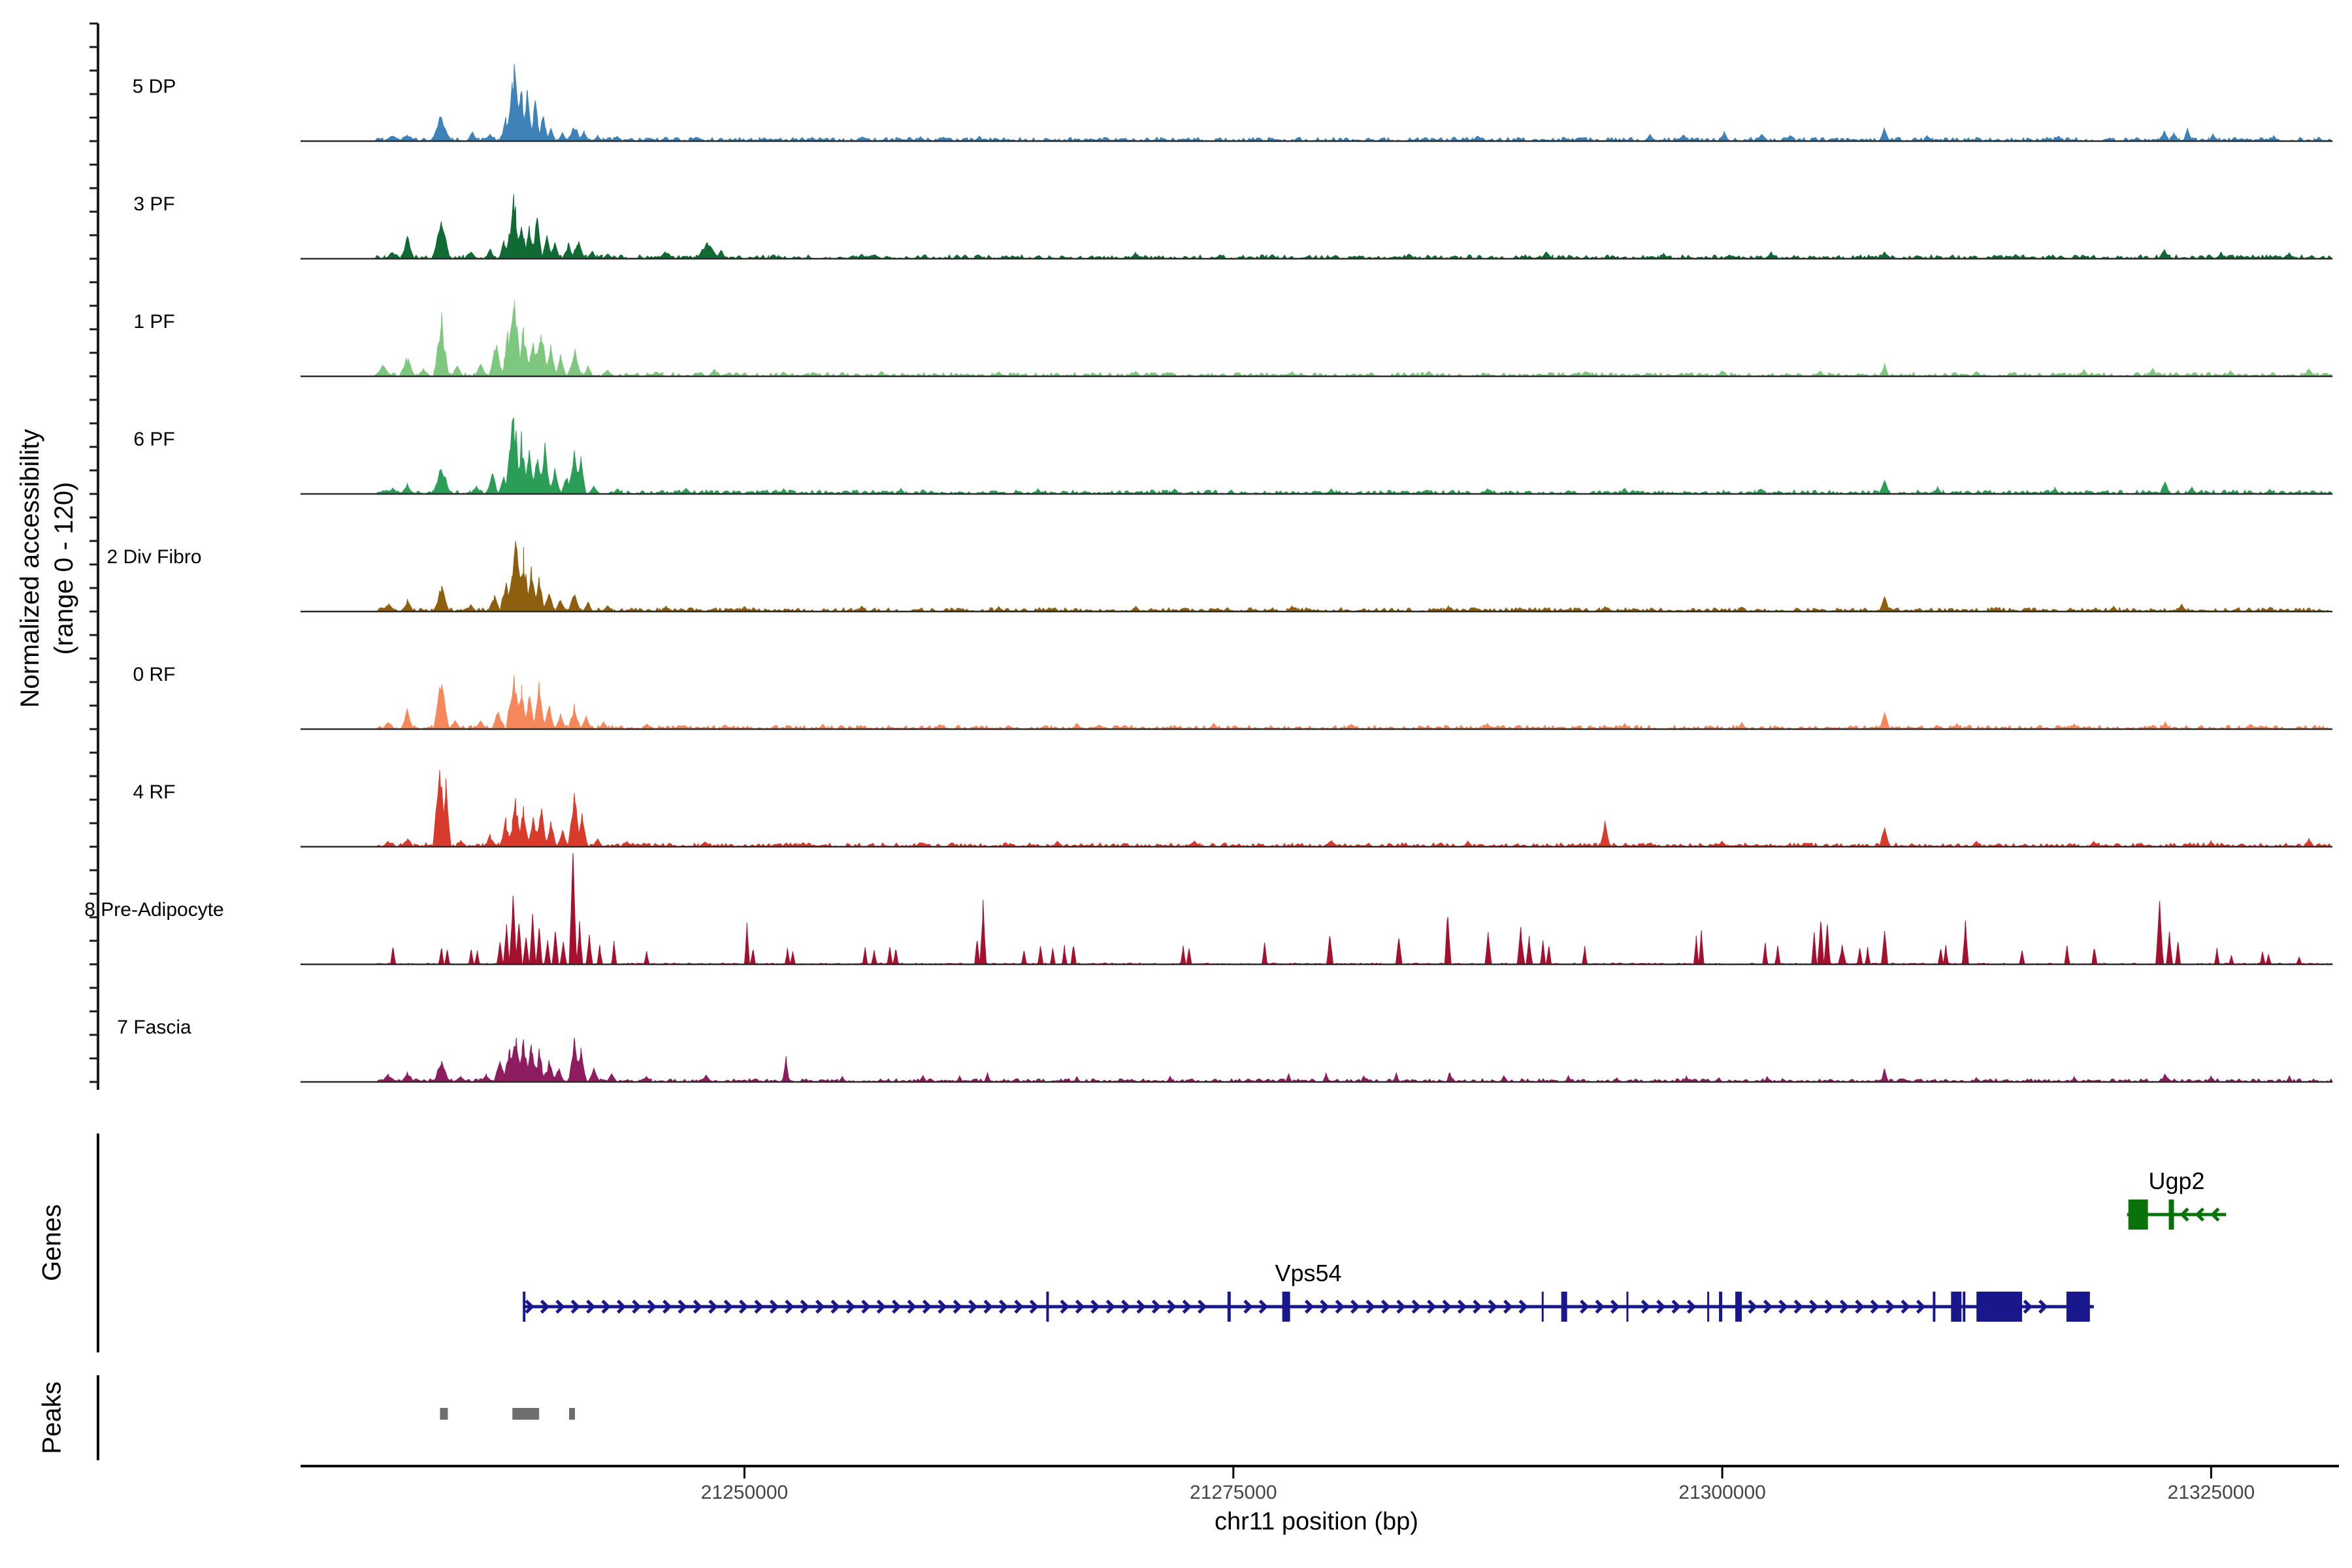 Image resolution: width=2352 pixels, height=1568 pixels. What do you see at coordinates (154, 1027) in the screenshot?
I see `track-label-7-fascia: 7 Fascia` at bounding box center [154, 1027].